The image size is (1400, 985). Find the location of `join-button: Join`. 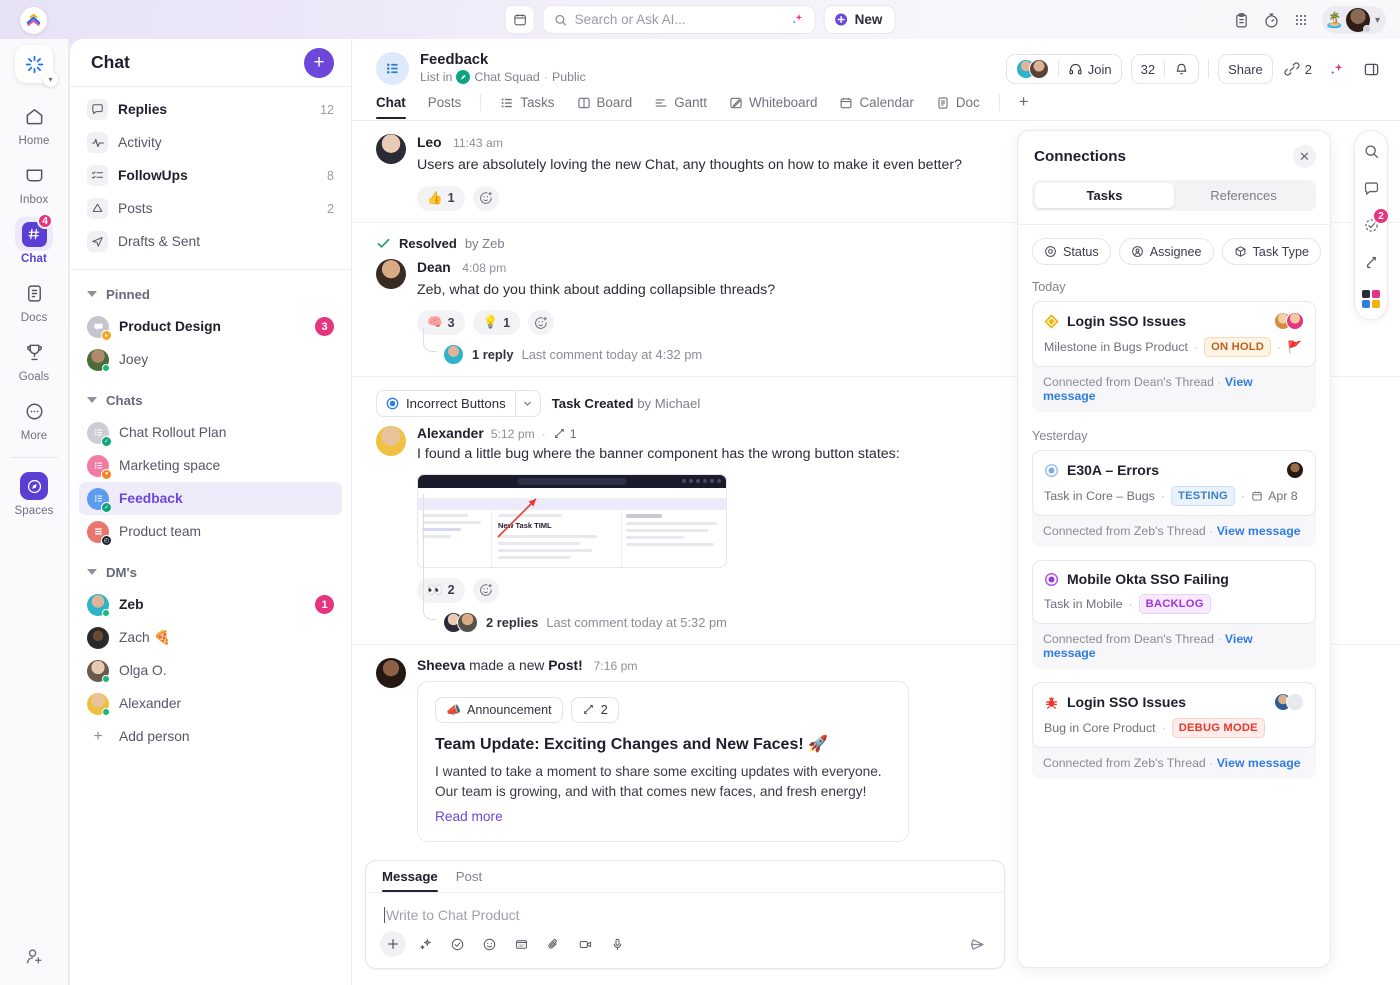

join-button: Join is located at coordinates (1090, 69).